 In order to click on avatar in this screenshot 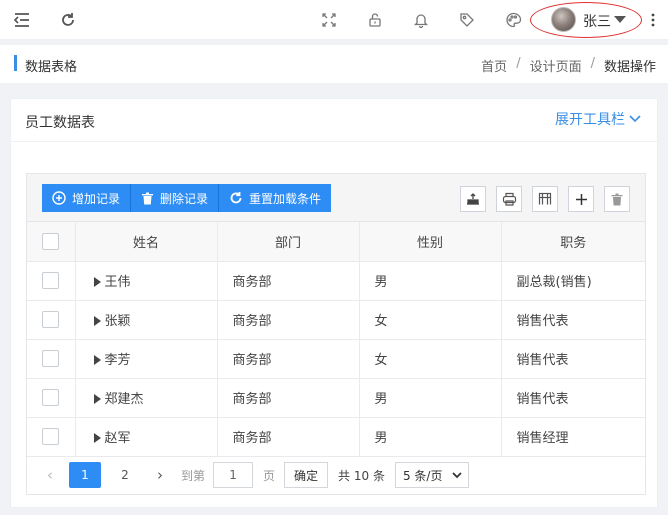, I will do `click(563, 19)`.